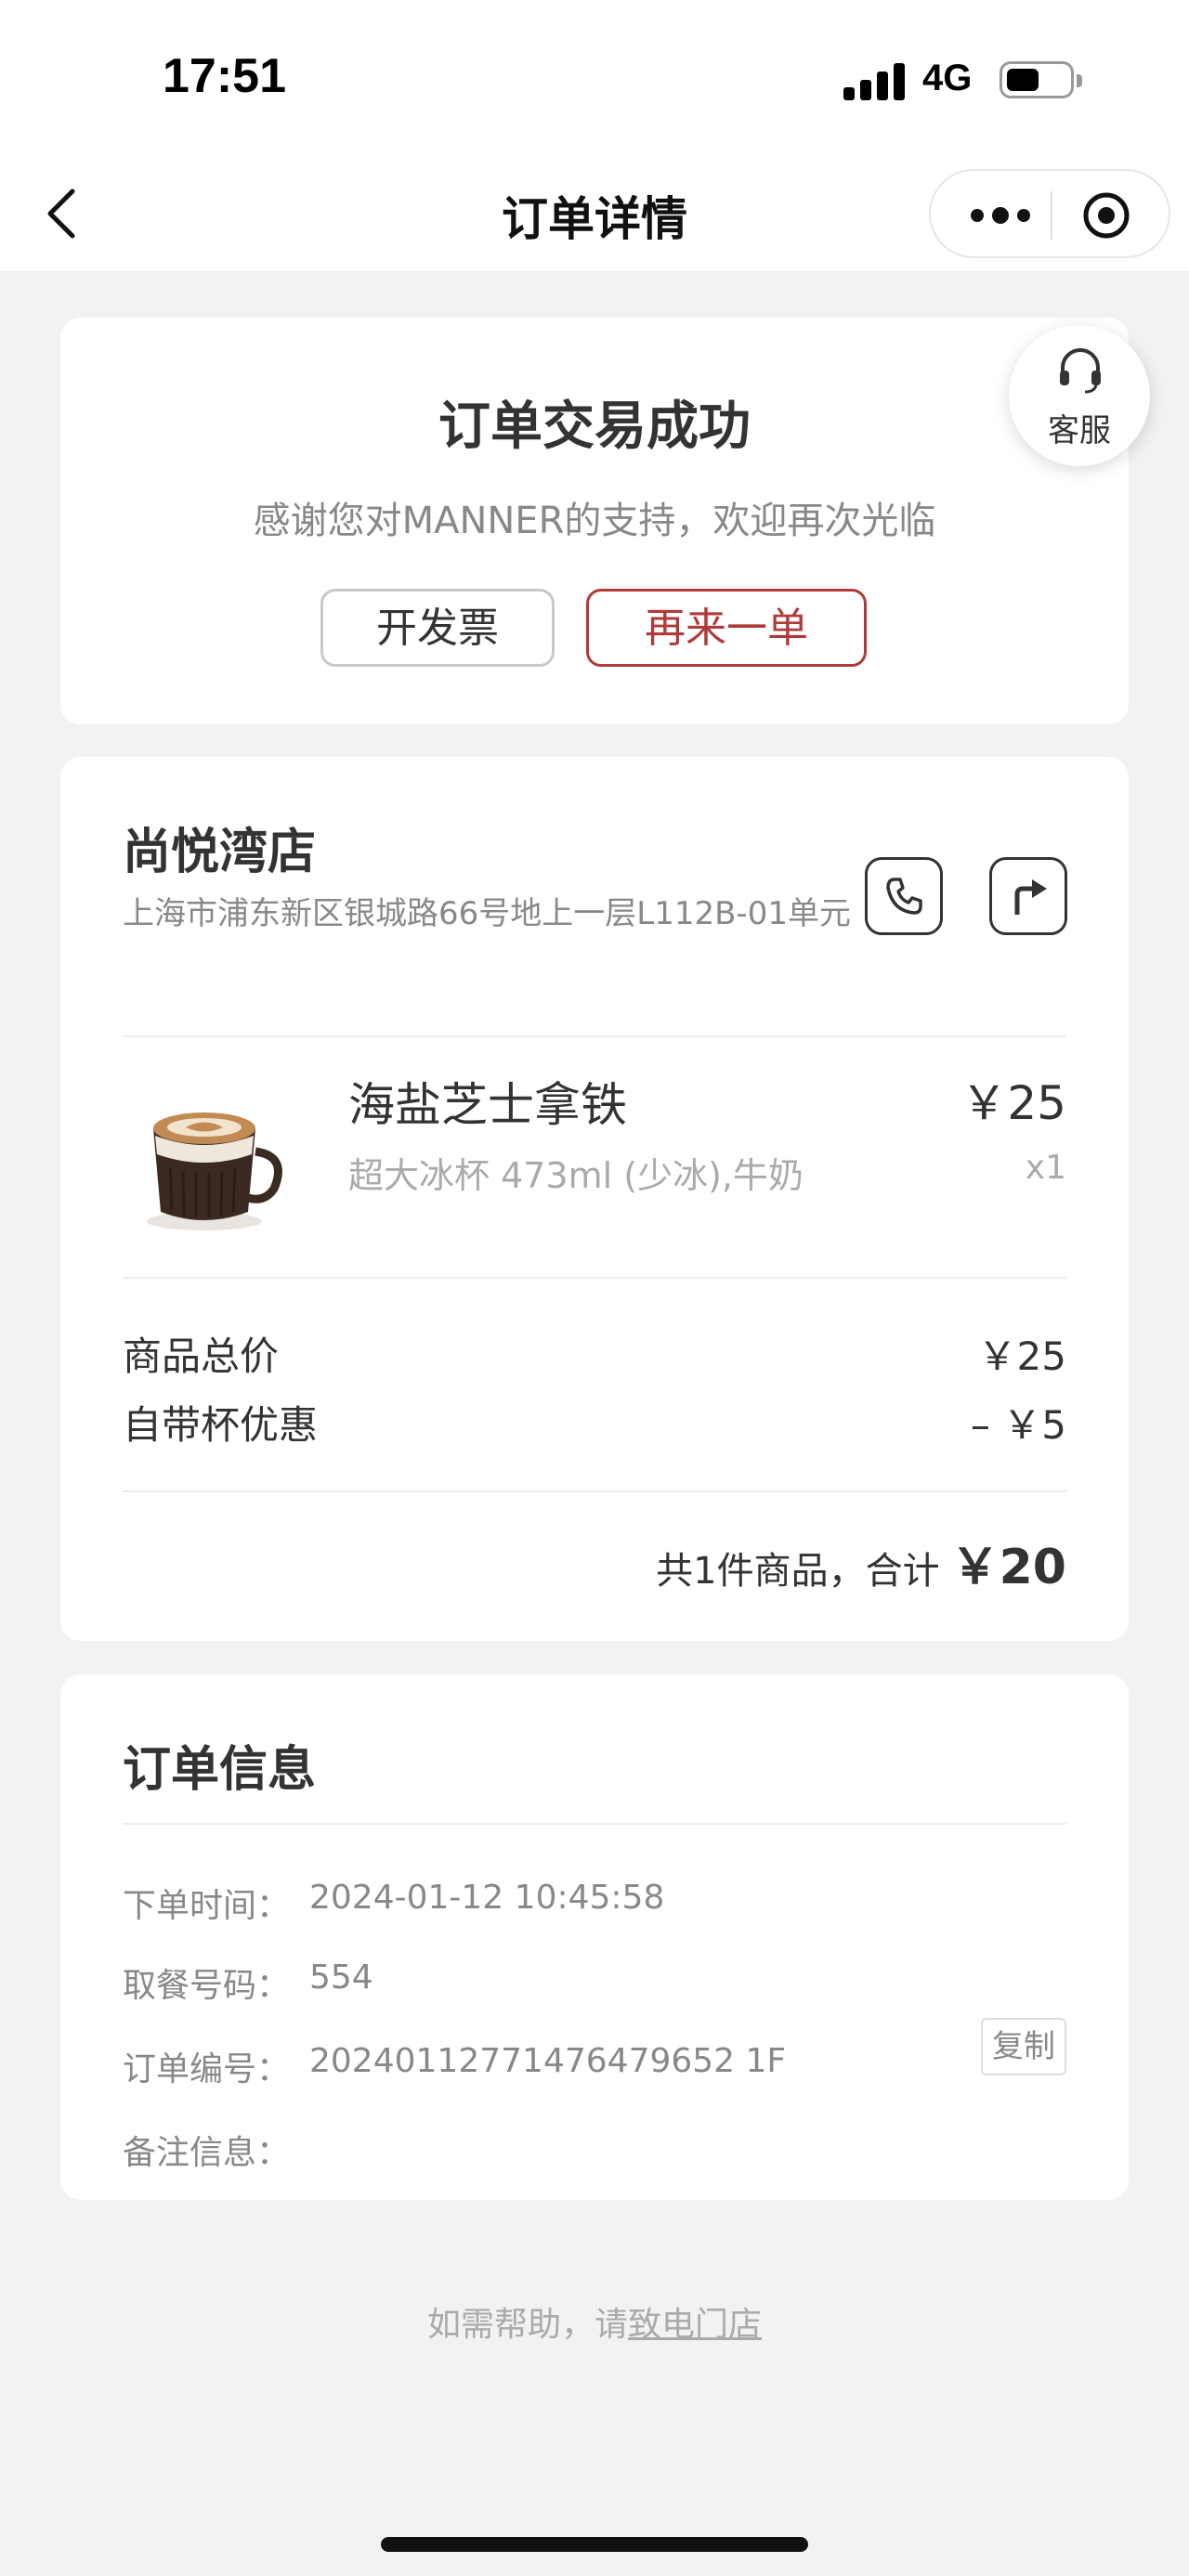 The width and height of the screenshot is (1189, 2576). Describe the element at coordinates (594, 79) in the screenshot. I see `status-bar: 17:51 4G` at that location.